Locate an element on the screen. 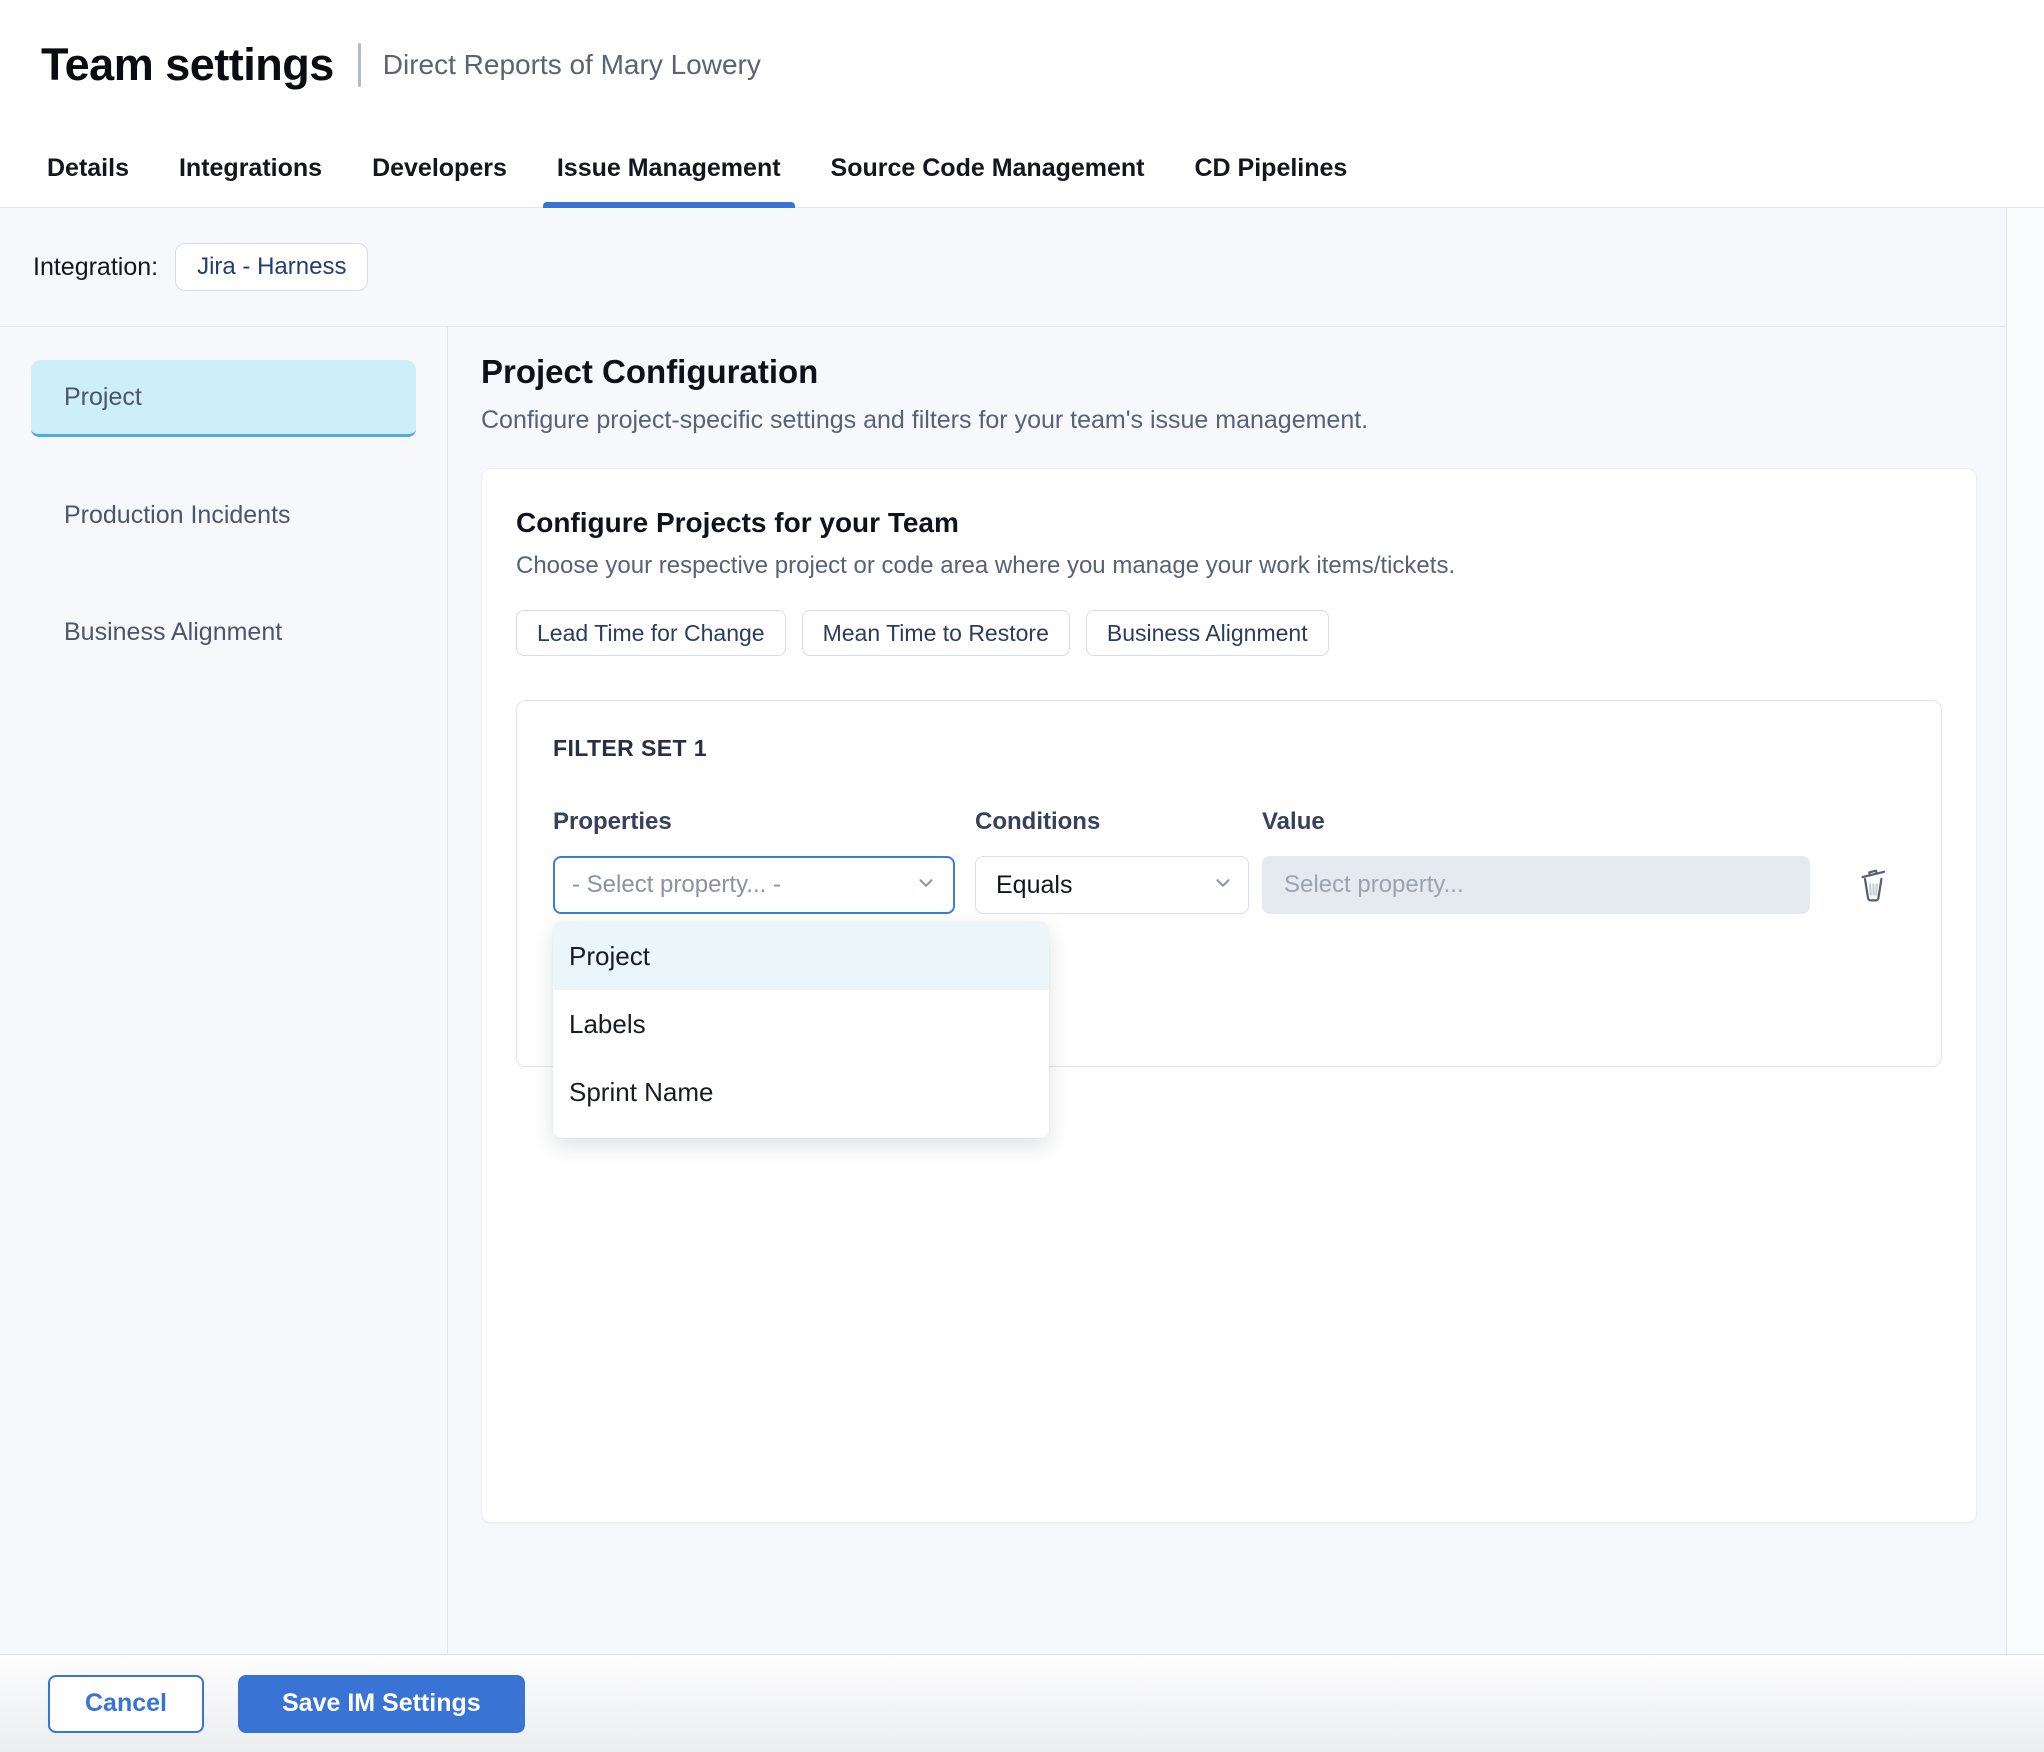 The image size is (2044, 1752). page-title: Team settings is located at coordinates (187, 64).